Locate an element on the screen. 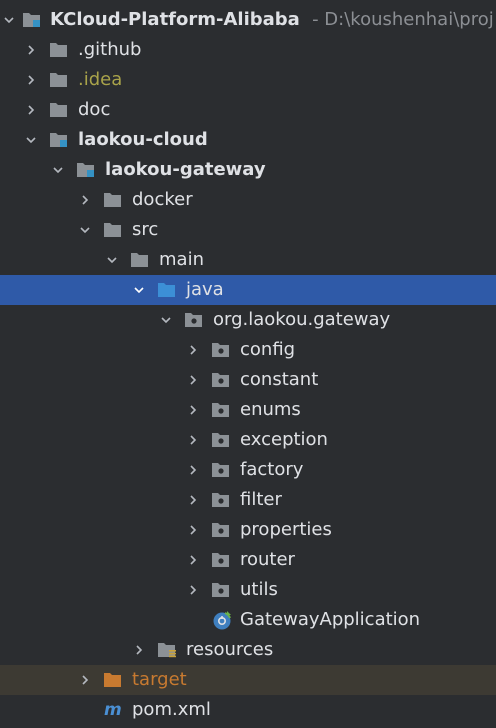  tree-row-properties: properties is located at coordinates (248, 530).